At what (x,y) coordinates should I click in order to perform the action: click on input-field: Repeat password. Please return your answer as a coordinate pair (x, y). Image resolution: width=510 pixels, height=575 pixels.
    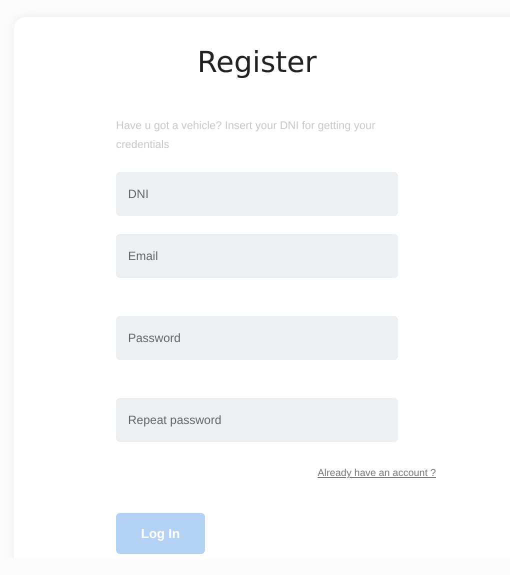
    Looking at the image, I should click on (257, 420).